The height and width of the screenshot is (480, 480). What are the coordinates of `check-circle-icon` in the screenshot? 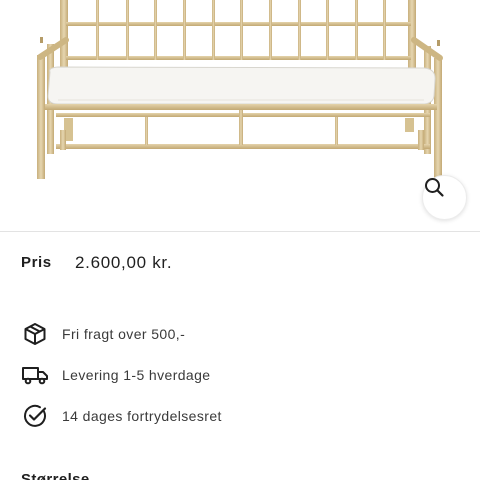 It's located at (35, 416).